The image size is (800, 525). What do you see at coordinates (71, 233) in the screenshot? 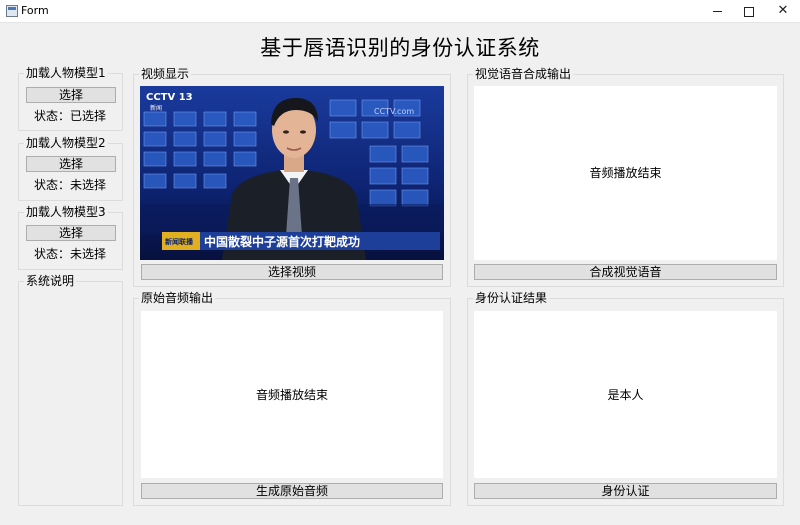
I see `model3-select-button: 选择` at bounding box center [71, 233].